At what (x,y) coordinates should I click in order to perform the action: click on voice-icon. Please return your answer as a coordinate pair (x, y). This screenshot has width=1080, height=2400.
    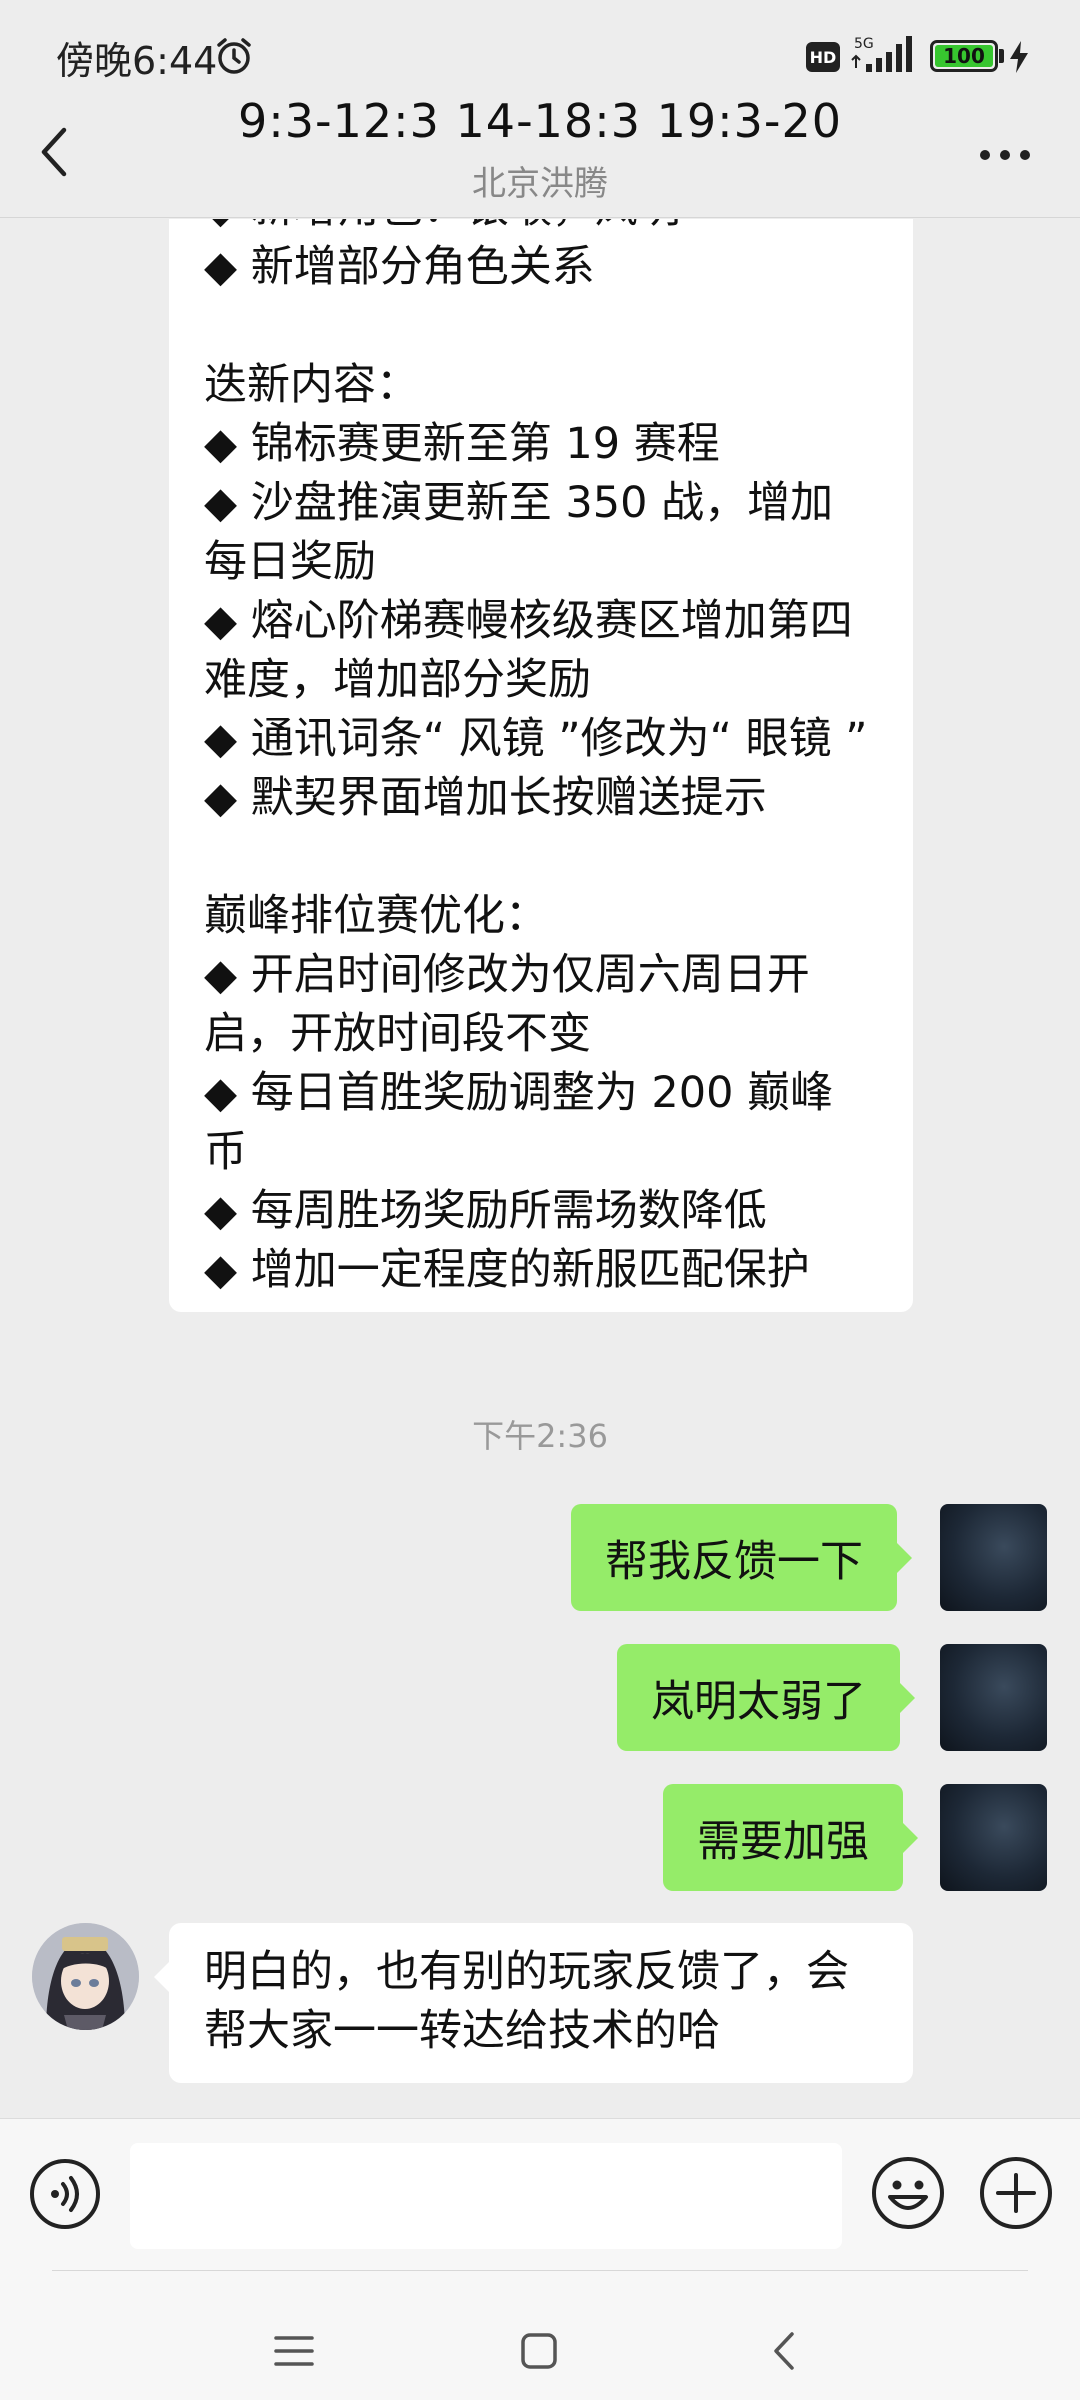
    Looking at the image, I should click on (65, 2194).